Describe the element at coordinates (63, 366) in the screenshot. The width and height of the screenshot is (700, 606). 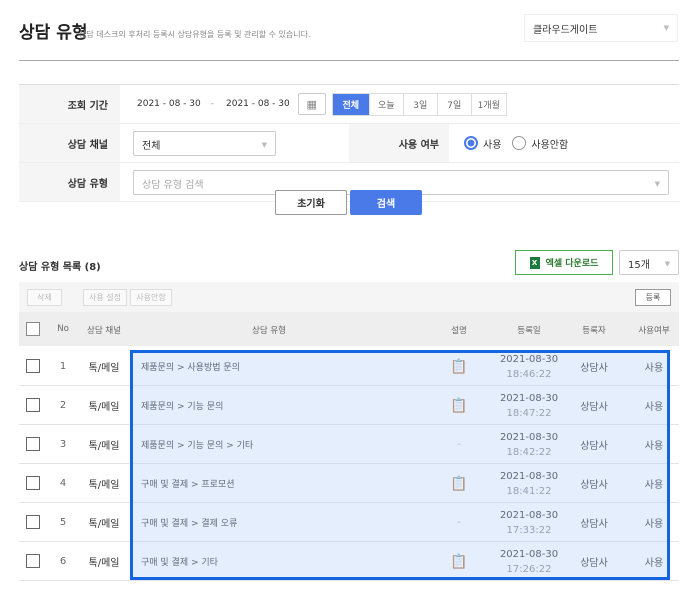
I see `row-no: 1` at that location.